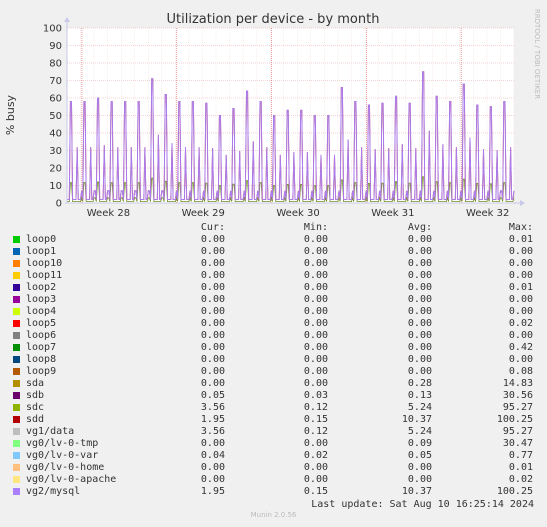 Image resolution: width=547 pixels, height=527 pixels. I want to click on header-min: Min:, so click(315, 227).